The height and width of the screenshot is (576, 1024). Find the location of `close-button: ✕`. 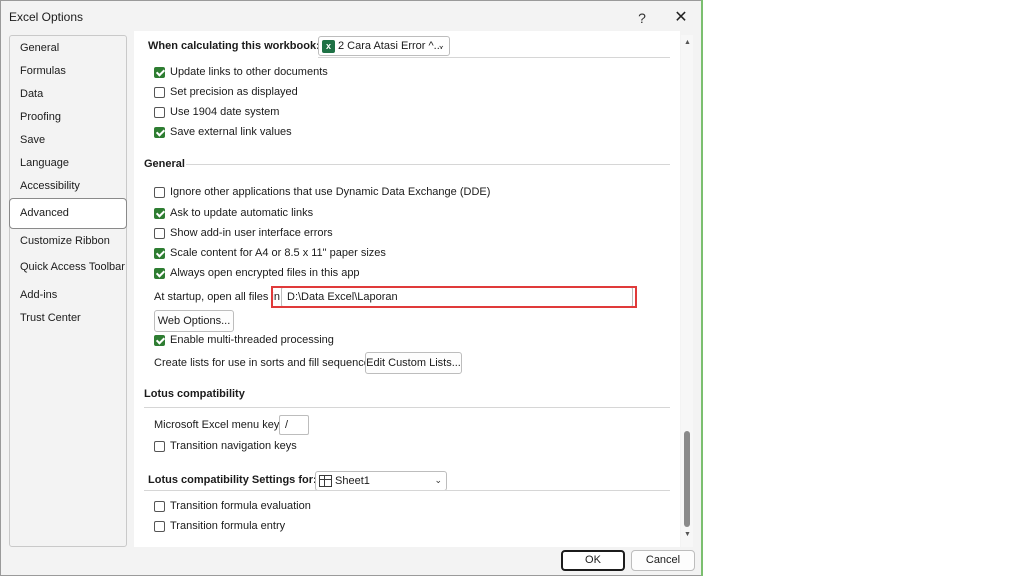

close-button: ✕ is located at coordinates (681, 18).